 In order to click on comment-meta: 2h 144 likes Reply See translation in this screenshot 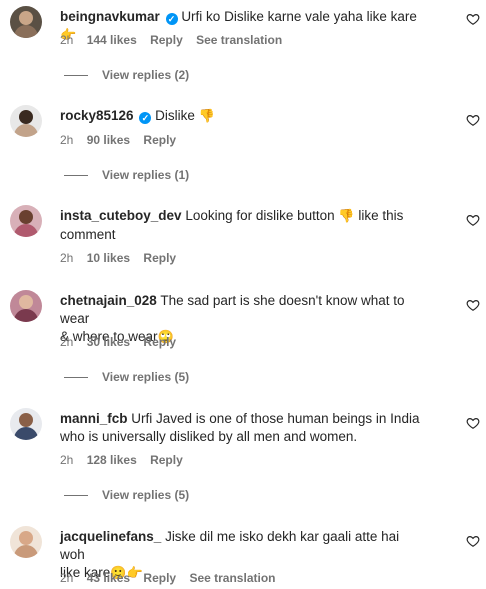, I will do `click(176, 40)`.